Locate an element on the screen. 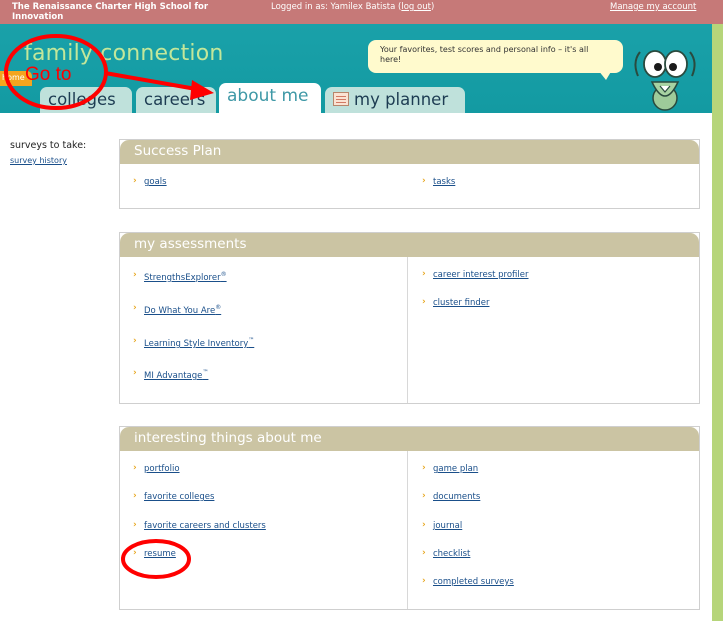 The image size is (723, 621). learning-style-inventory-link: Learning Style Inventory™ is located at coordinates (199, 343).